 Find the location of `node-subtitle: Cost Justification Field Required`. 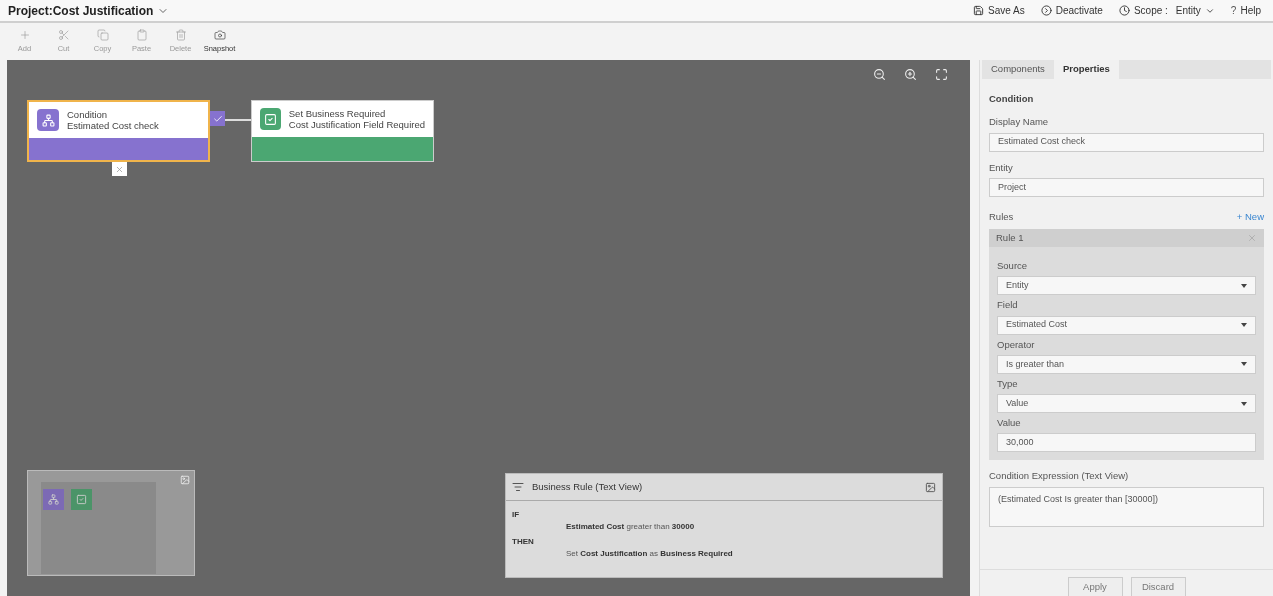

node-subtitle: Cost Justification Field Required is located at coordinates (356, 124).